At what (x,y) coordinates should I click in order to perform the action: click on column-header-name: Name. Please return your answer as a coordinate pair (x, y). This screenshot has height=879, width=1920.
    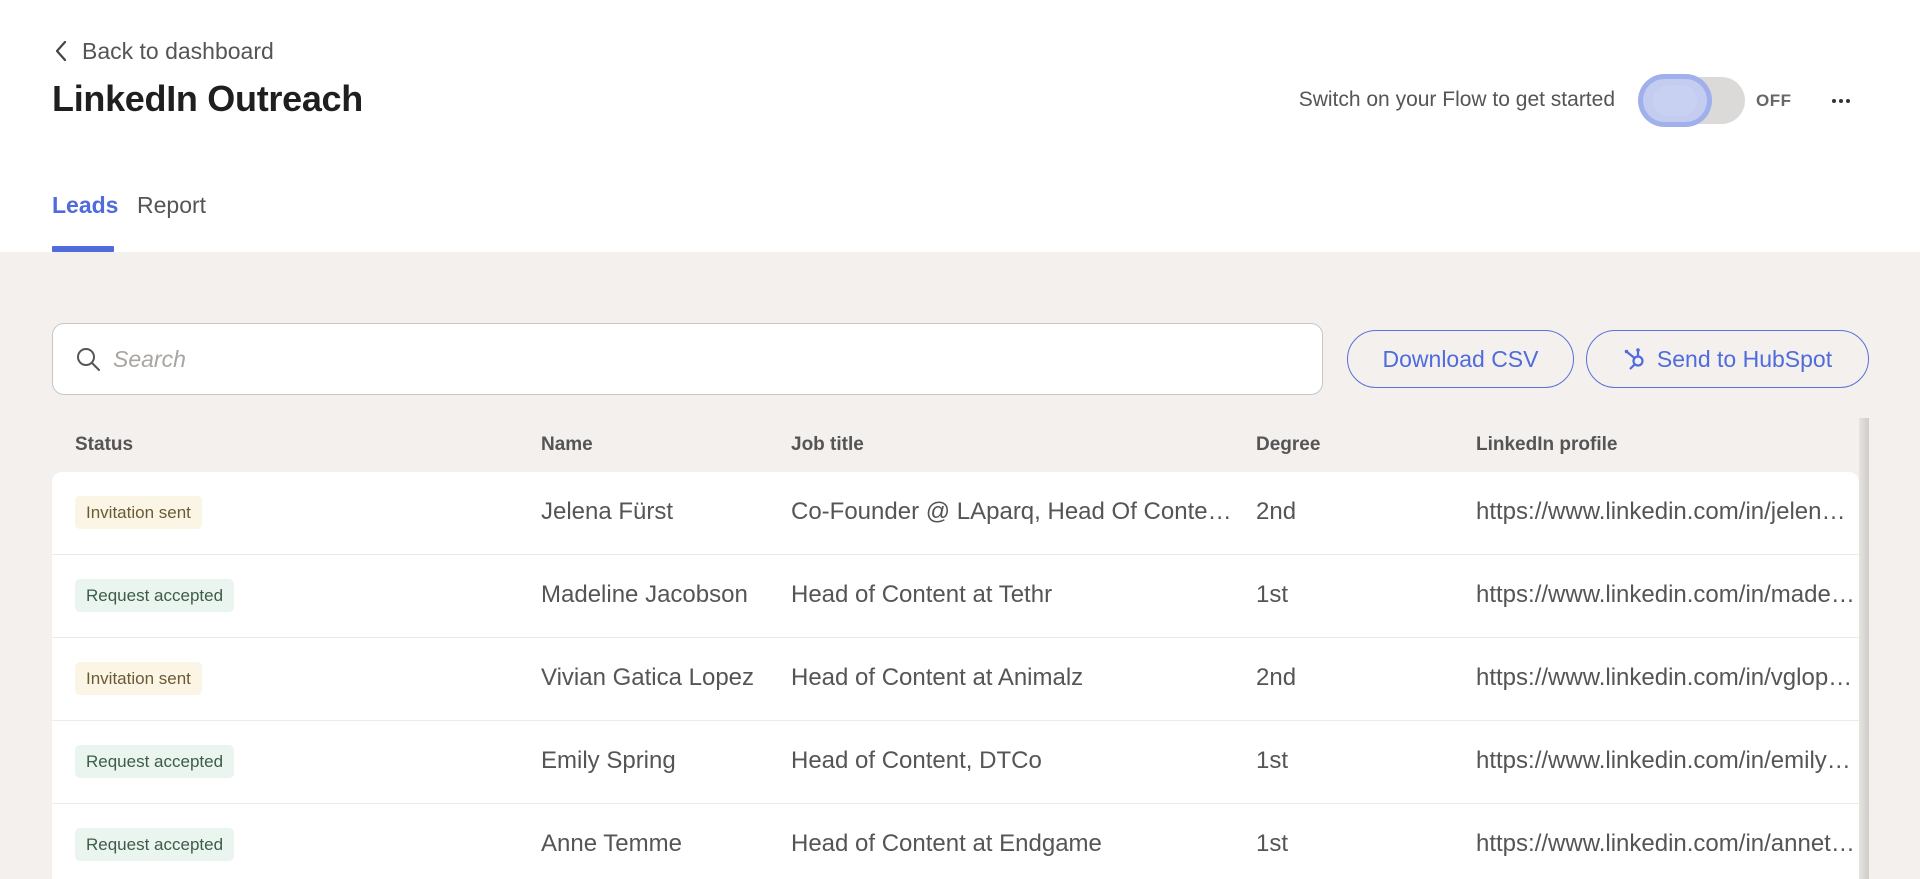
    Looking at the image, I should click on (567, 445).